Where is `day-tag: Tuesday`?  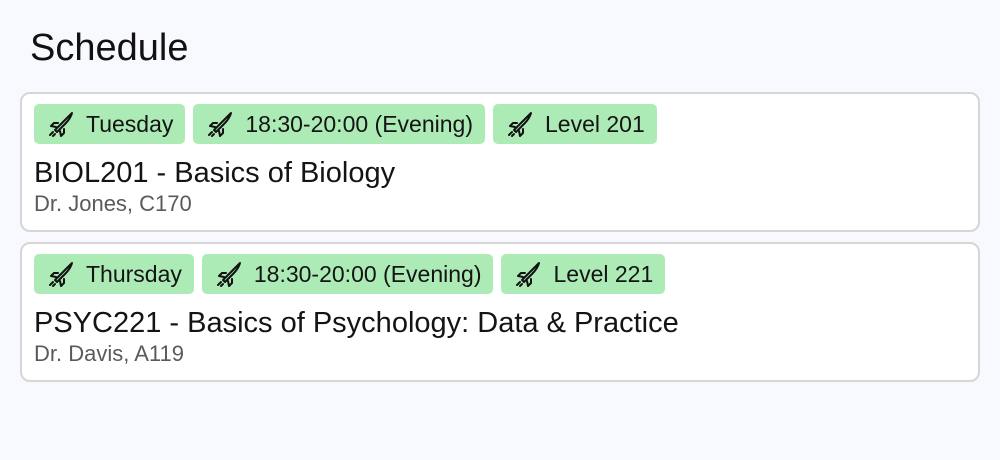 day-tag: Tuesday is located at coordinates (110, 124).